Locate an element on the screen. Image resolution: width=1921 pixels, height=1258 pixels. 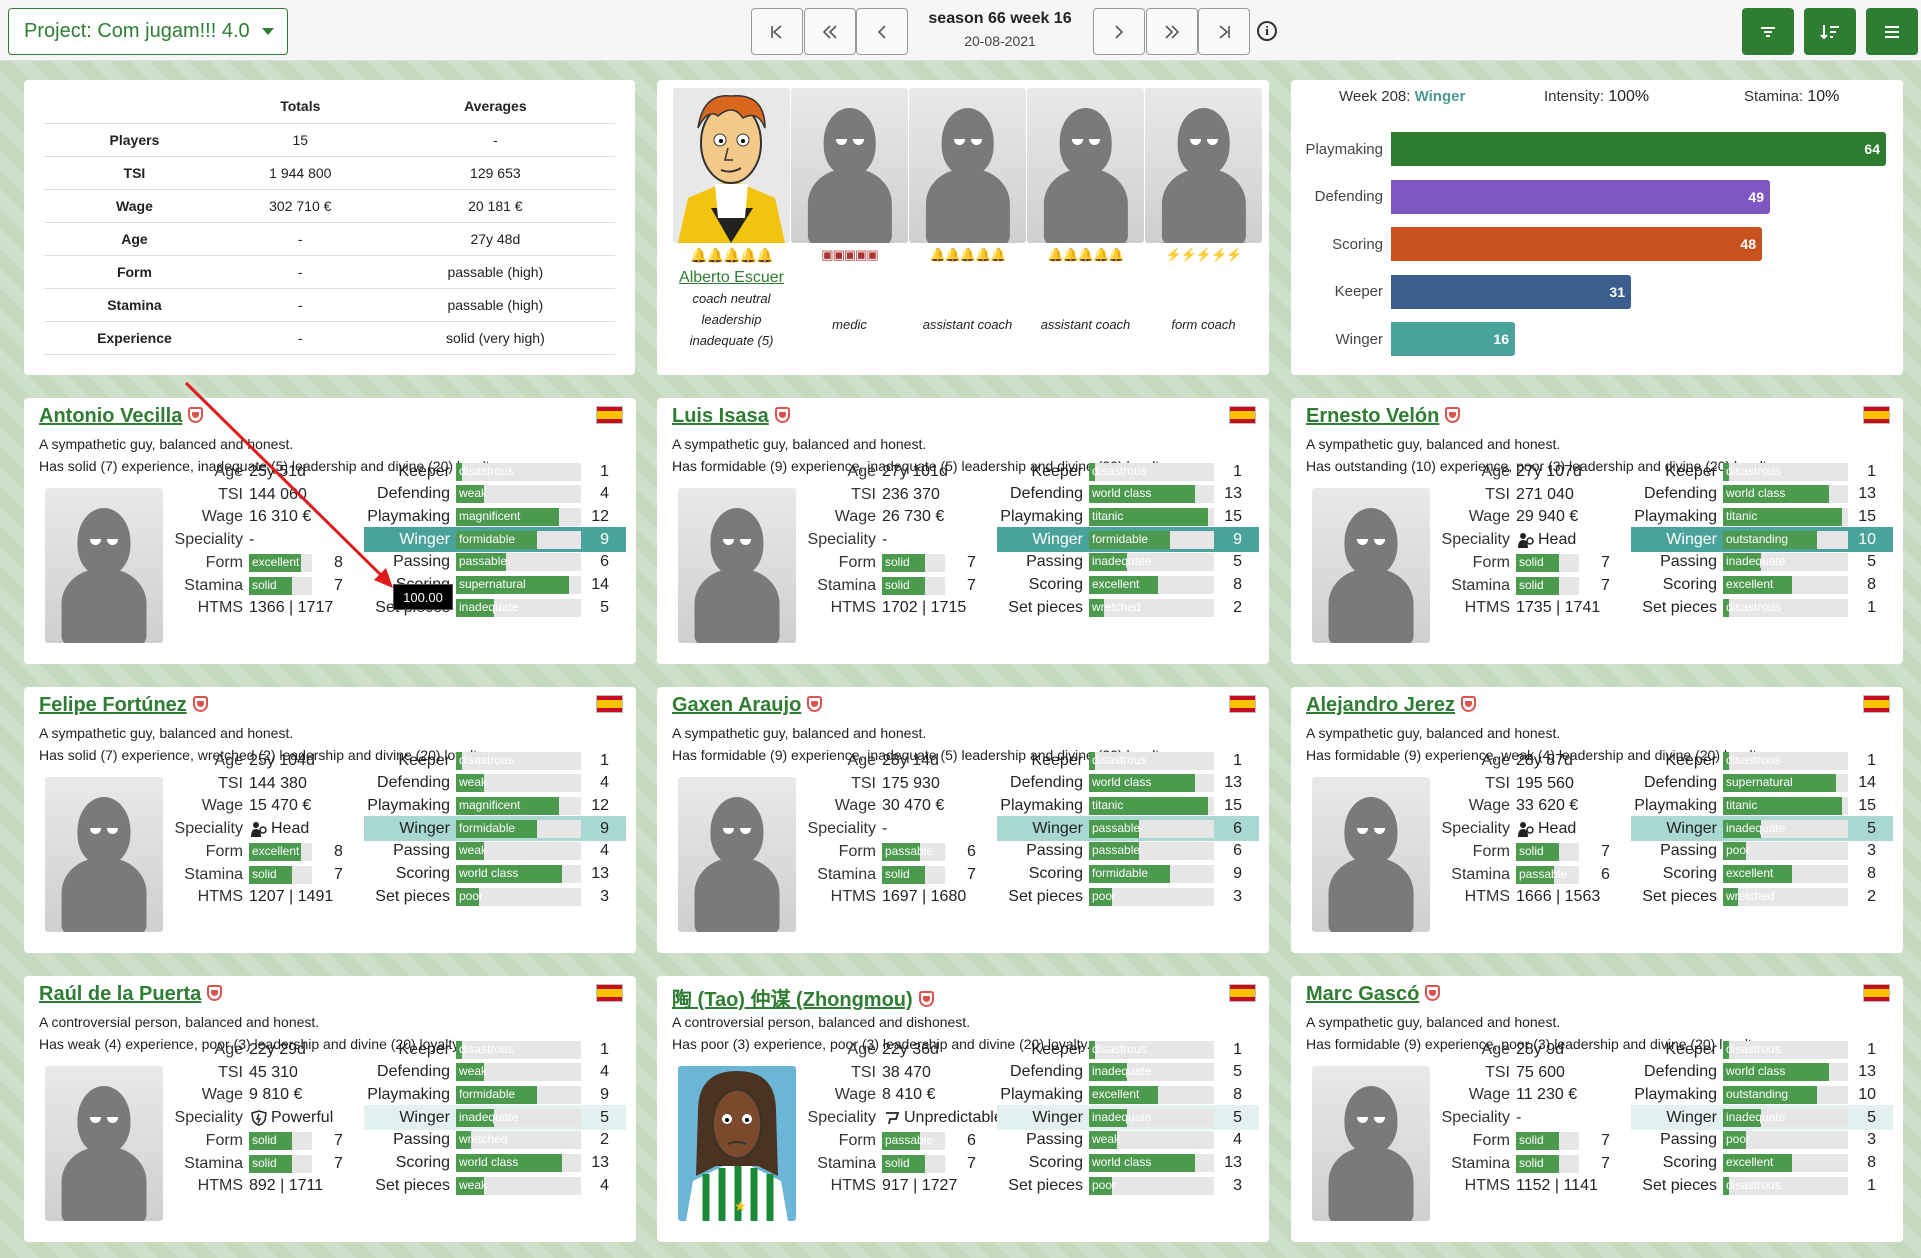
player-avatar: ★ is located at coordinates (737, 1143).